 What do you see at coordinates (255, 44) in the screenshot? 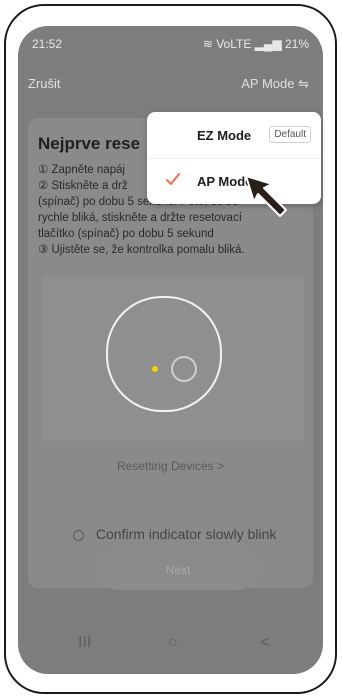
I see `status-icons: ≋ VoLTE ▂▄▆ 21%` at bounding box center [255, 44].